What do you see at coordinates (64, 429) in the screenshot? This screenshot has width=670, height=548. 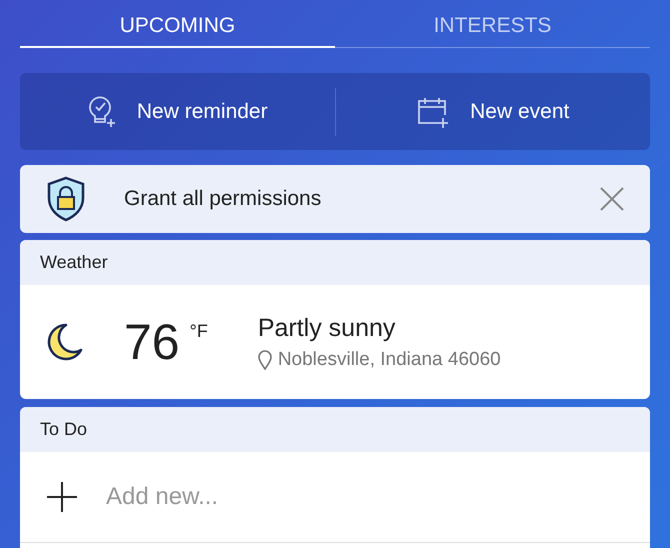 I see `card-title: To Do` at bounding box center [64, 429].